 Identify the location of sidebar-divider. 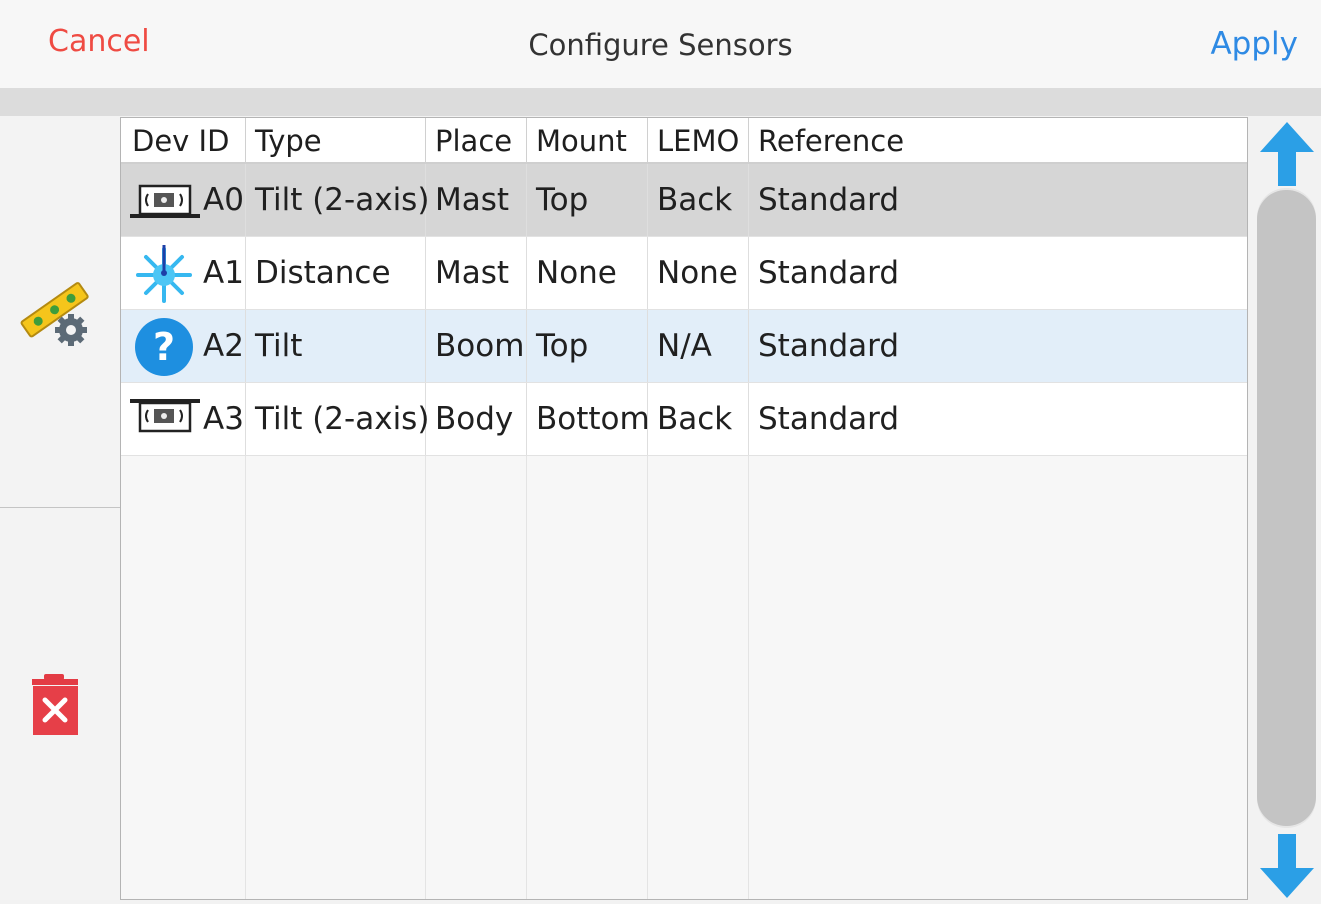
(60, 507).